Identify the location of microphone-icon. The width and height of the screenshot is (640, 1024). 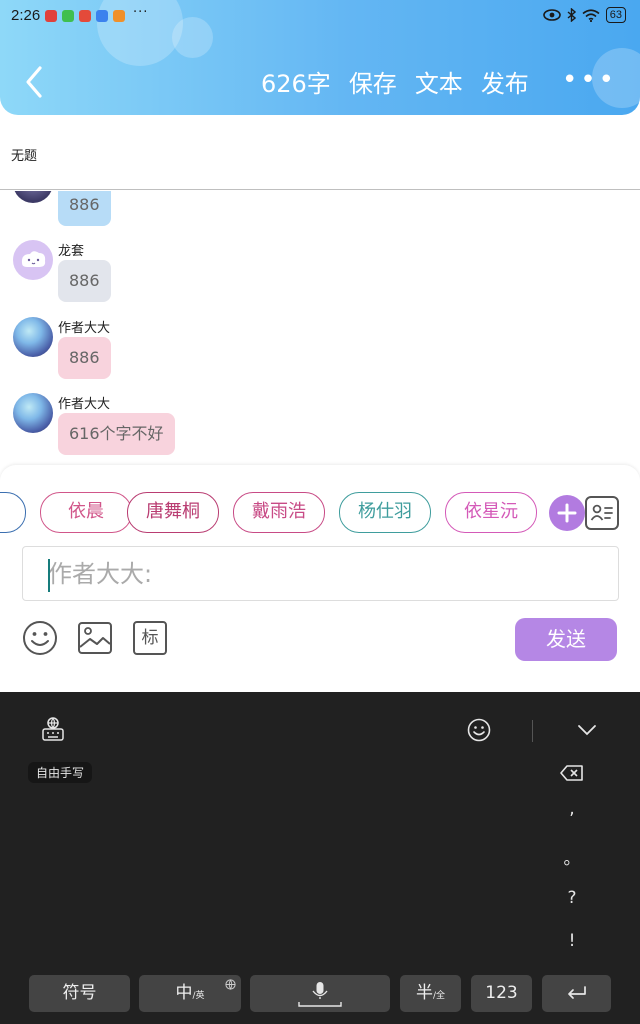
(320, 994).